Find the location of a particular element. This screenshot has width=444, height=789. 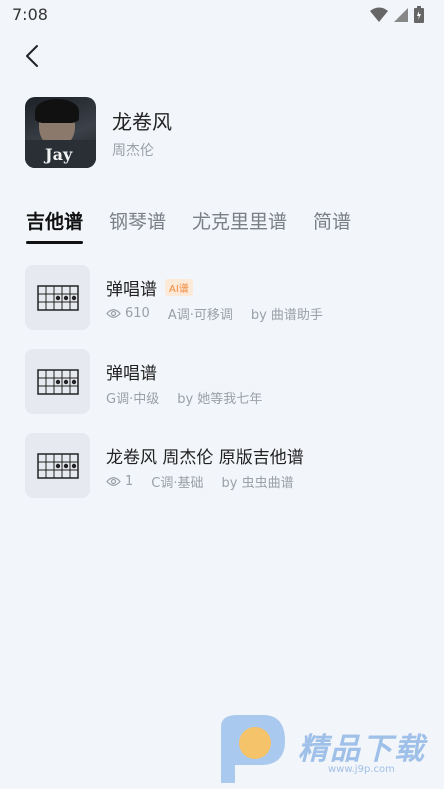

item-title: 龙卷风 周杰伦 原版吉他谱 is located at coordinates (205, 458).